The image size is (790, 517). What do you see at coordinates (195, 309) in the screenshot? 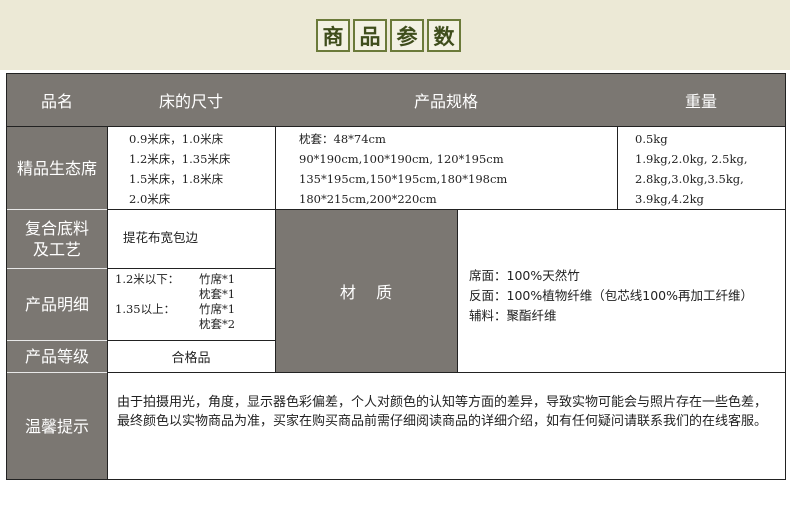
I see `details-line: 1.35以上： 竹席*1` at bounding box center [195, 309].